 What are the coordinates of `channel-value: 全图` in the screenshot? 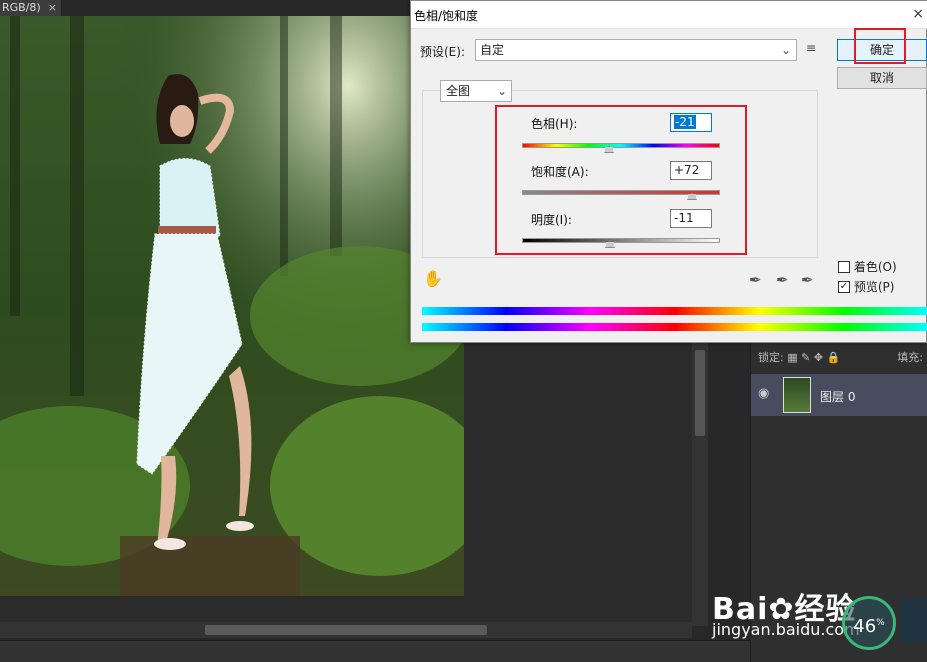 It's located at (458, 91).